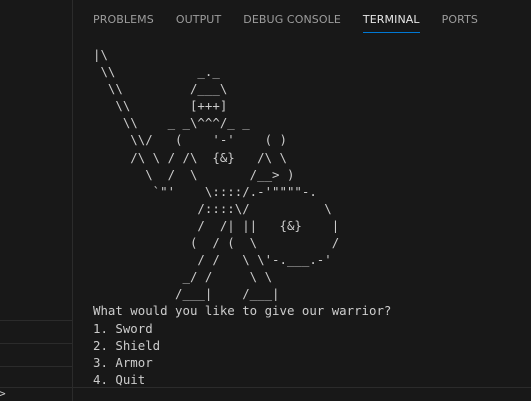  Describe the element at coordinates (198, 20) in the screenshot. I see `tab-output: OUTPUT` at that location.